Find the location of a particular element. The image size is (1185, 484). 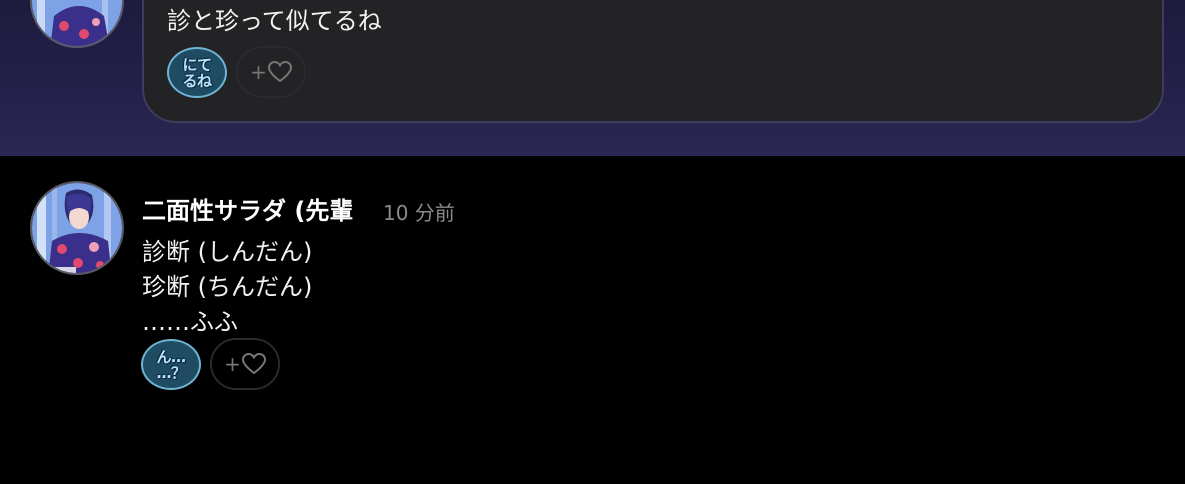

message-text: 診と珍って似てるね is located at coordinates (274, 21).